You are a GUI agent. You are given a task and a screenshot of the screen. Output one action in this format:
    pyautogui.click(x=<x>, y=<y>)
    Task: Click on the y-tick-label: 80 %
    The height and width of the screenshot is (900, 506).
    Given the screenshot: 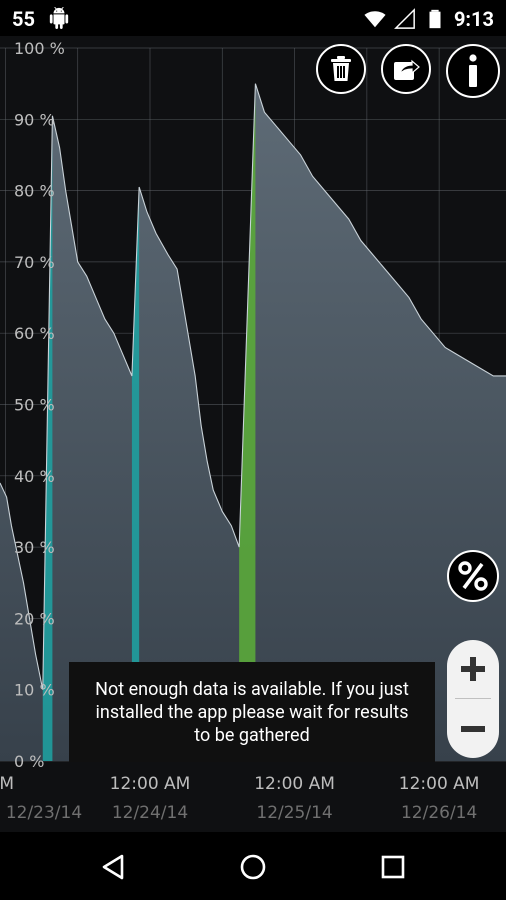 What is the action you would take?
    pyautogui.click(x=34, y=191)
    